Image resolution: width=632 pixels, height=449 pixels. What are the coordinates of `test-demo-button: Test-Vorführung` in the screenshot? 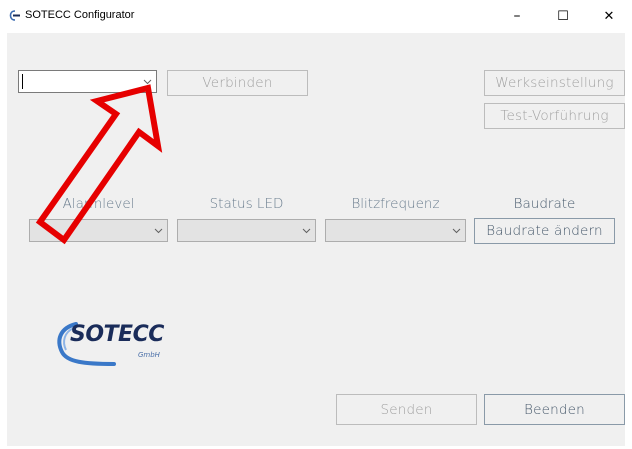 It's located at (554, 116).